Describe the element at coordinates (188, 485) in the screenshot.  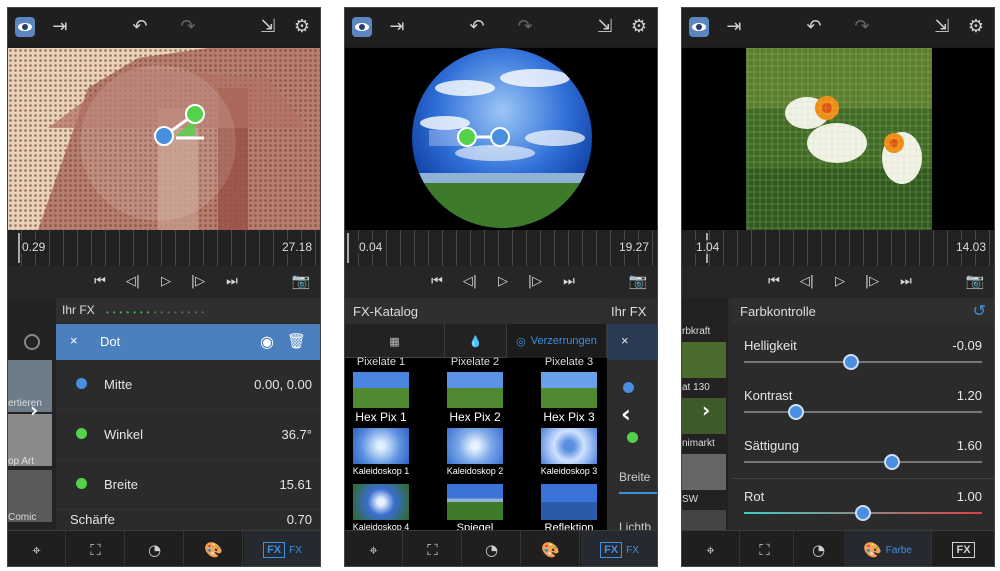
I see `param-row: Breite 15.61` at that location.